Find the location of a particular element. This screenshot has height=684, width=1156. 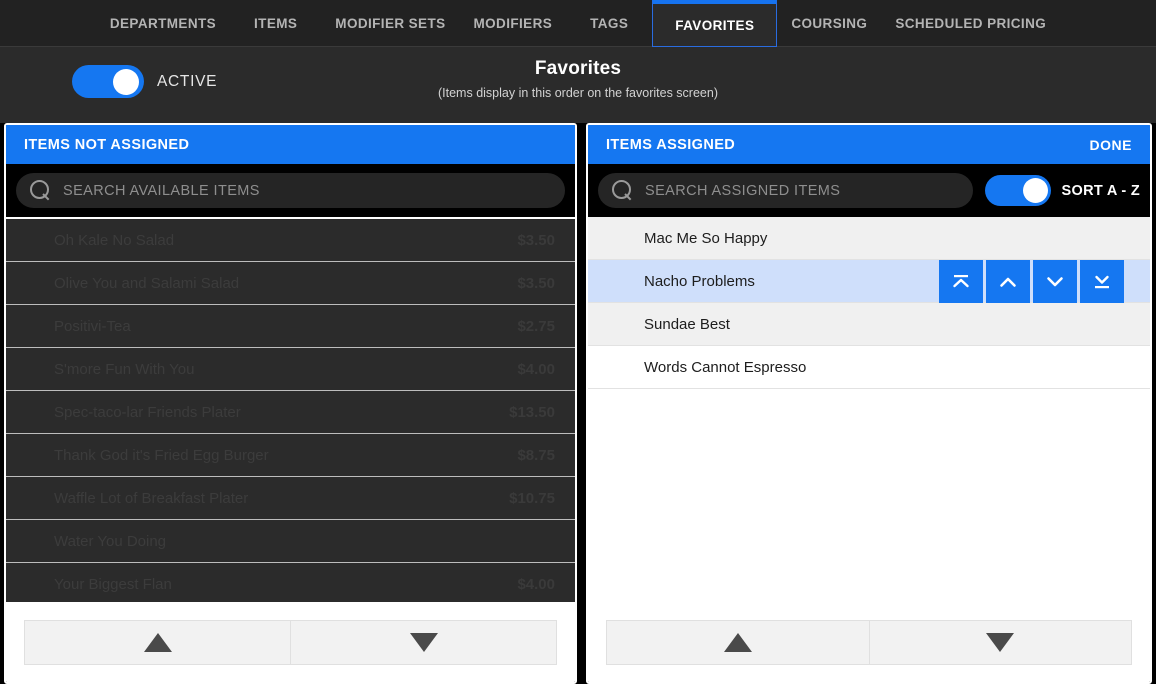

unassigned-item-row: Waffle Lot of Breakfast Plater $10.75 is located at coordinates (290, 498).